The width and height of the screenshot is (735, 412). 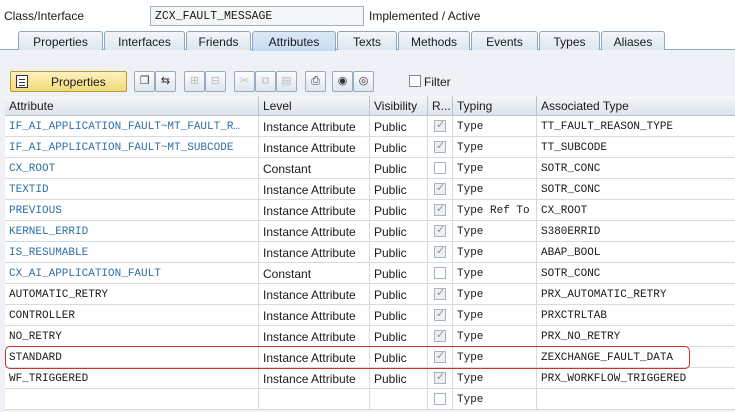 What do you see at coordinates (265, 81) in the screenshot?
I see `copy-doc-icon: ⧉` at bounding box center [265, 81].